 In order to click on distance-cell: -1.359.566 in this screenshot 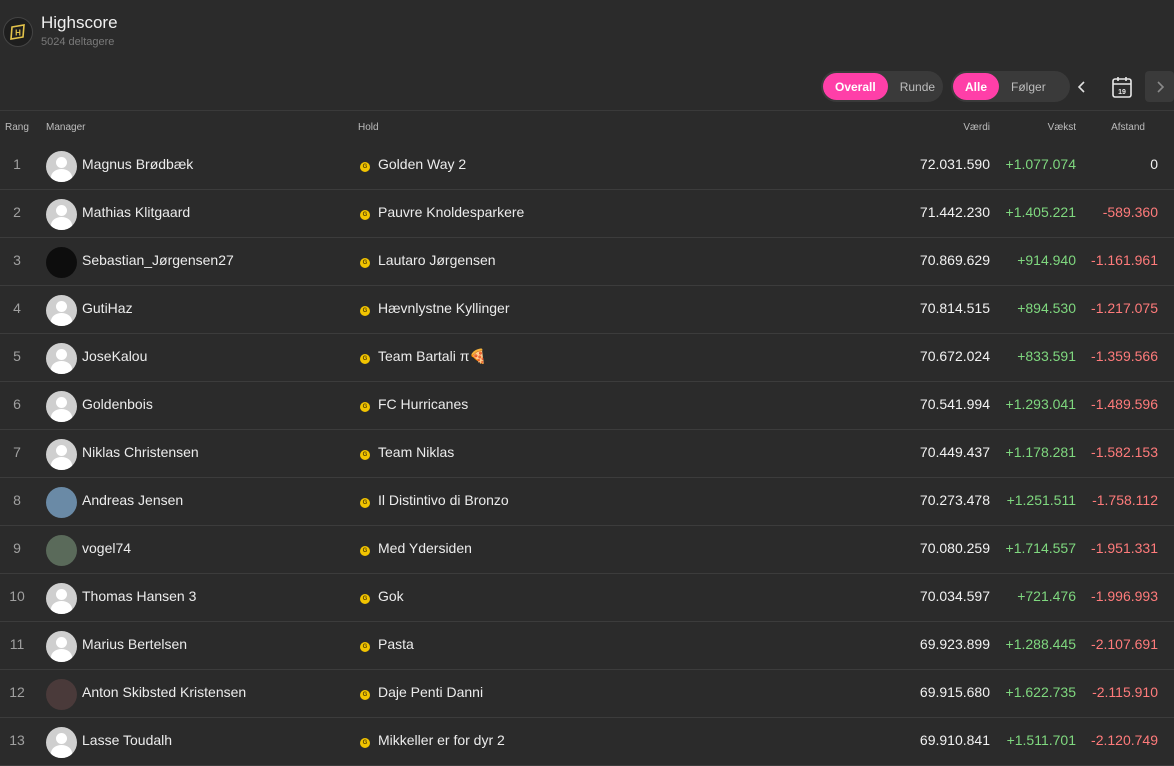, I will do `click(1124, 356)`.